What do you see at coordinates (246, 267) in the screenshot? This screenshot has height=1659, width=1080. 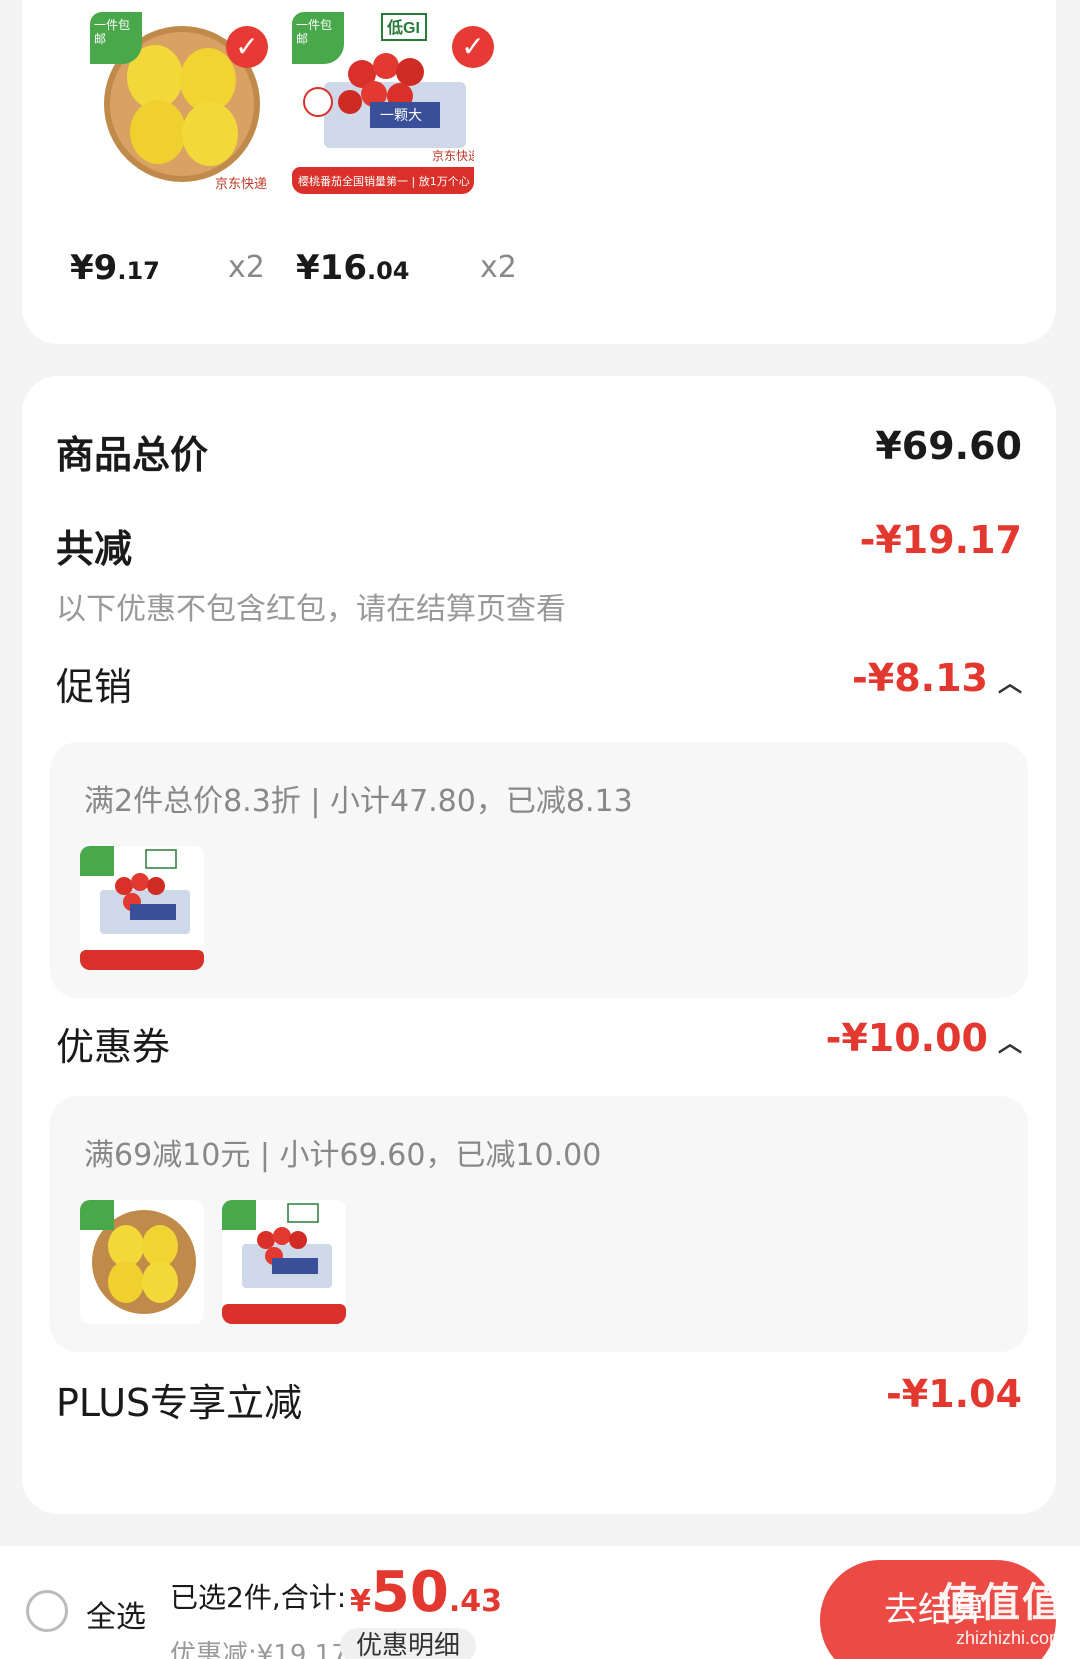 I see `product-lemon-qty: x2` at bounding box center [246, 267].